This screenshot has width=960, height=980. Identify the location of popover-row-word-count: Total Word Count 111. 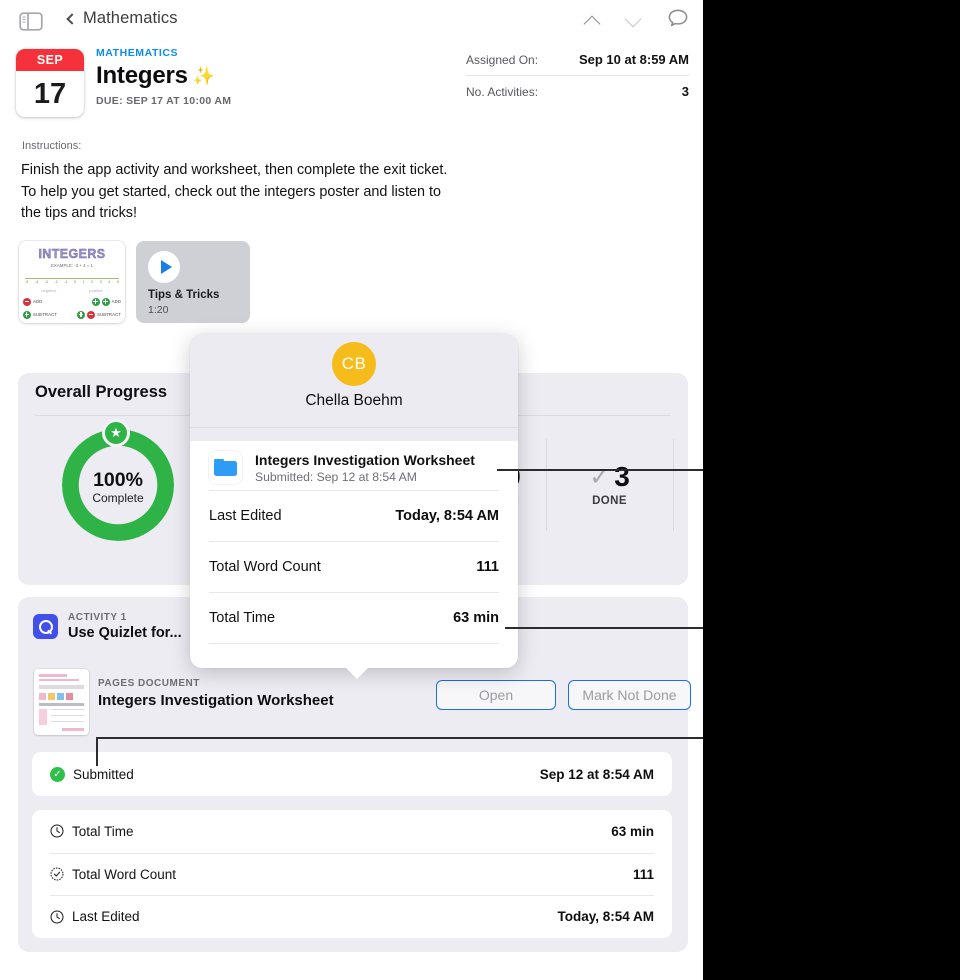
(354, 566).